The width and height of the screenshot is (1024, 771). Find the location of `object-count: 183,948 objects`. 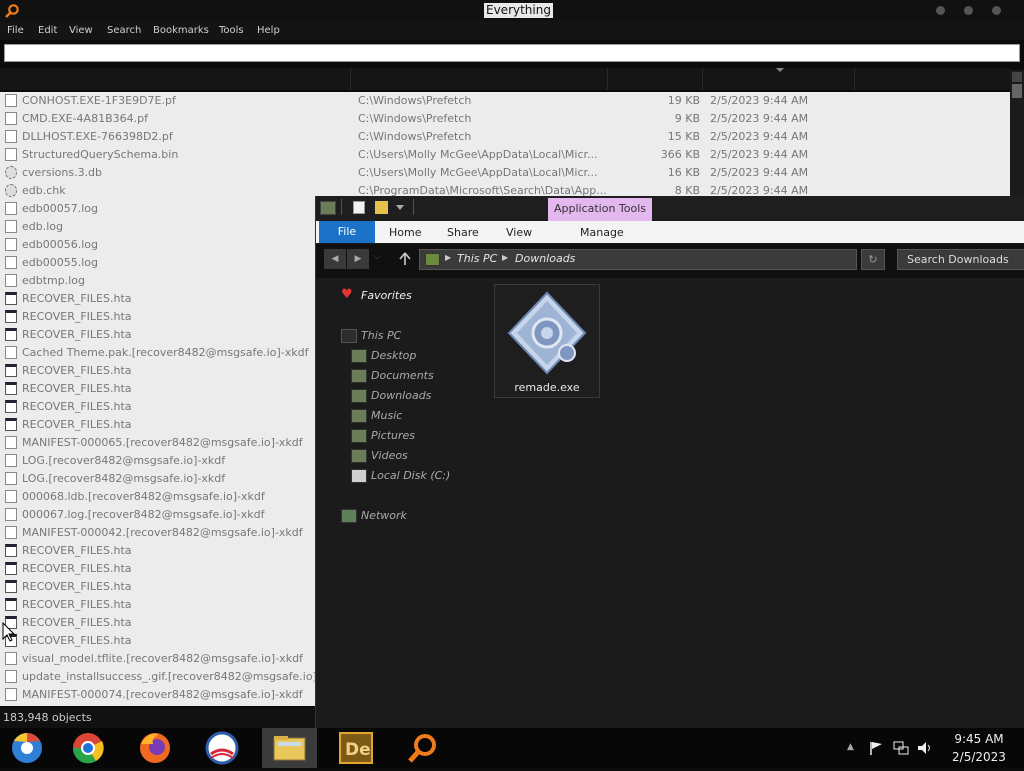

object-count: 183,948 objects is located at coordinates (47, 717).